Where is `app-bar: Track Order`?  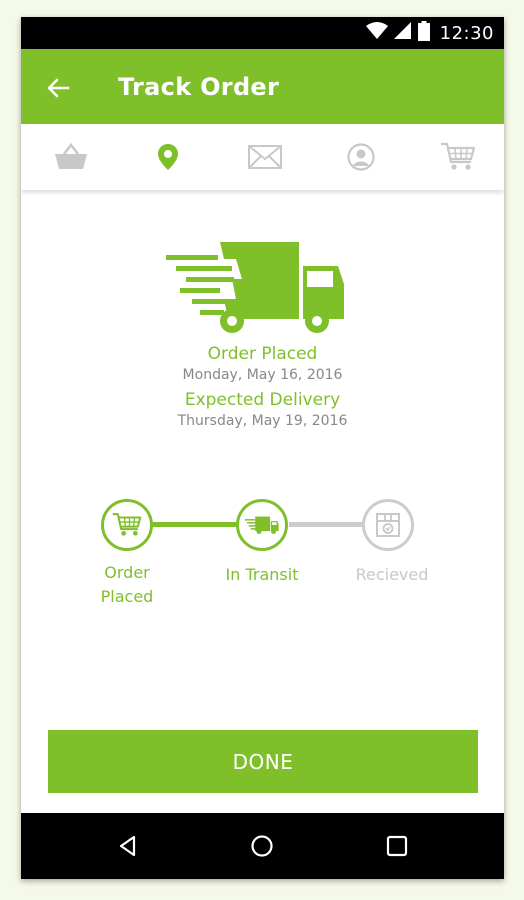 app-bar: Track Order is located at coordinates (262, 86).